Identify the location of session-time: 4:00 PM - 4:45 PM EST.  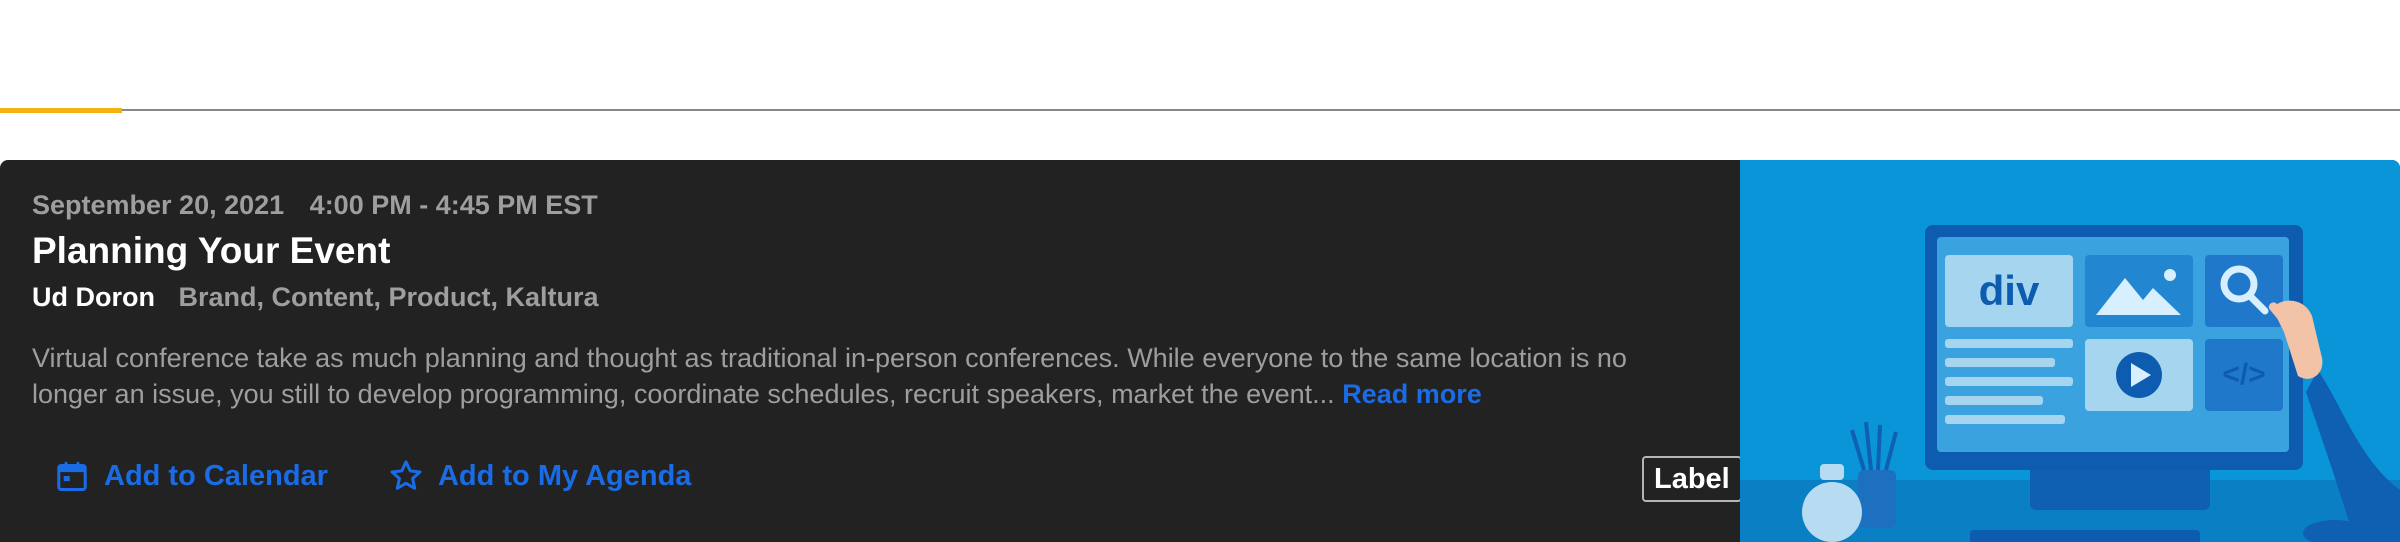
(453, 205).